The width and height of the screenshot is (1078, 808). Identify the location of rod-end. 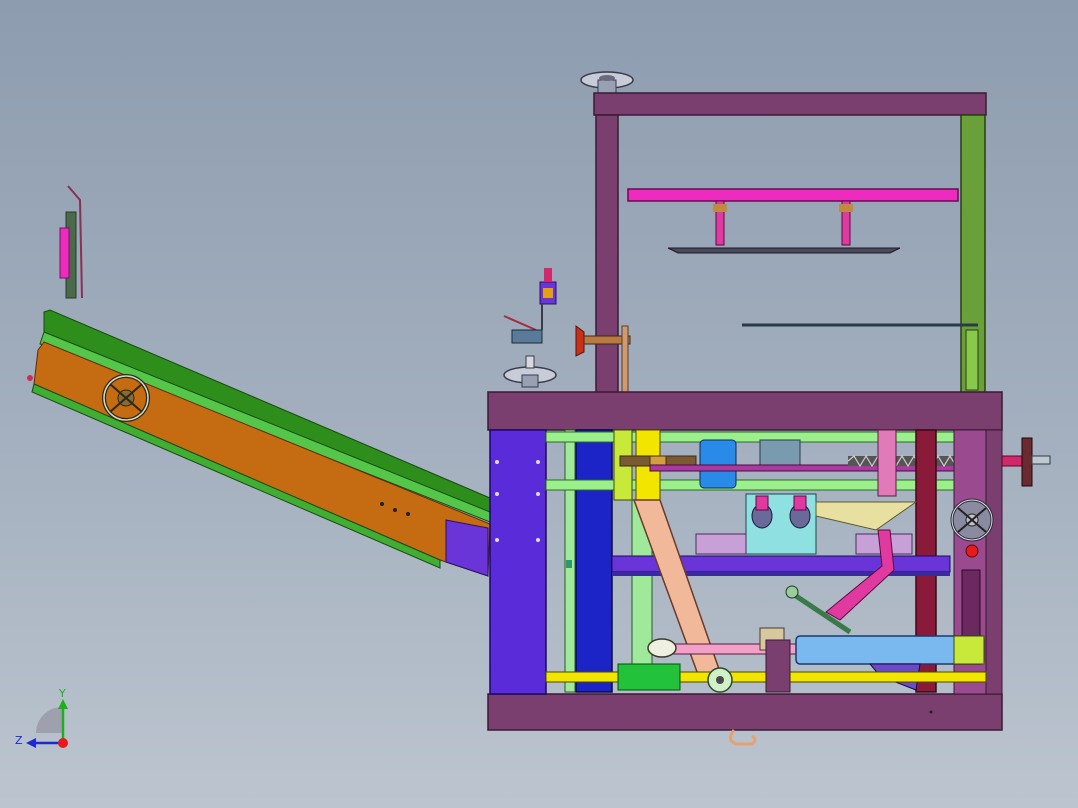
(662, 648).